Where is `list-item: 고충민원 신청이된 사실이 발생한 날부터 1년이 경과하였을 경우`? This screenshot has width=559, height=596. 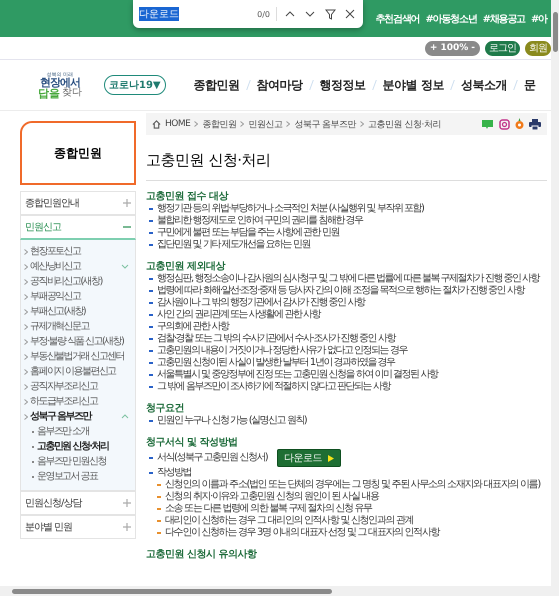
list-item: 고충민원 신청이된 사실이 발생한 날부터 1년이 경과하였을 경우 is located at coordinates (276, 363).